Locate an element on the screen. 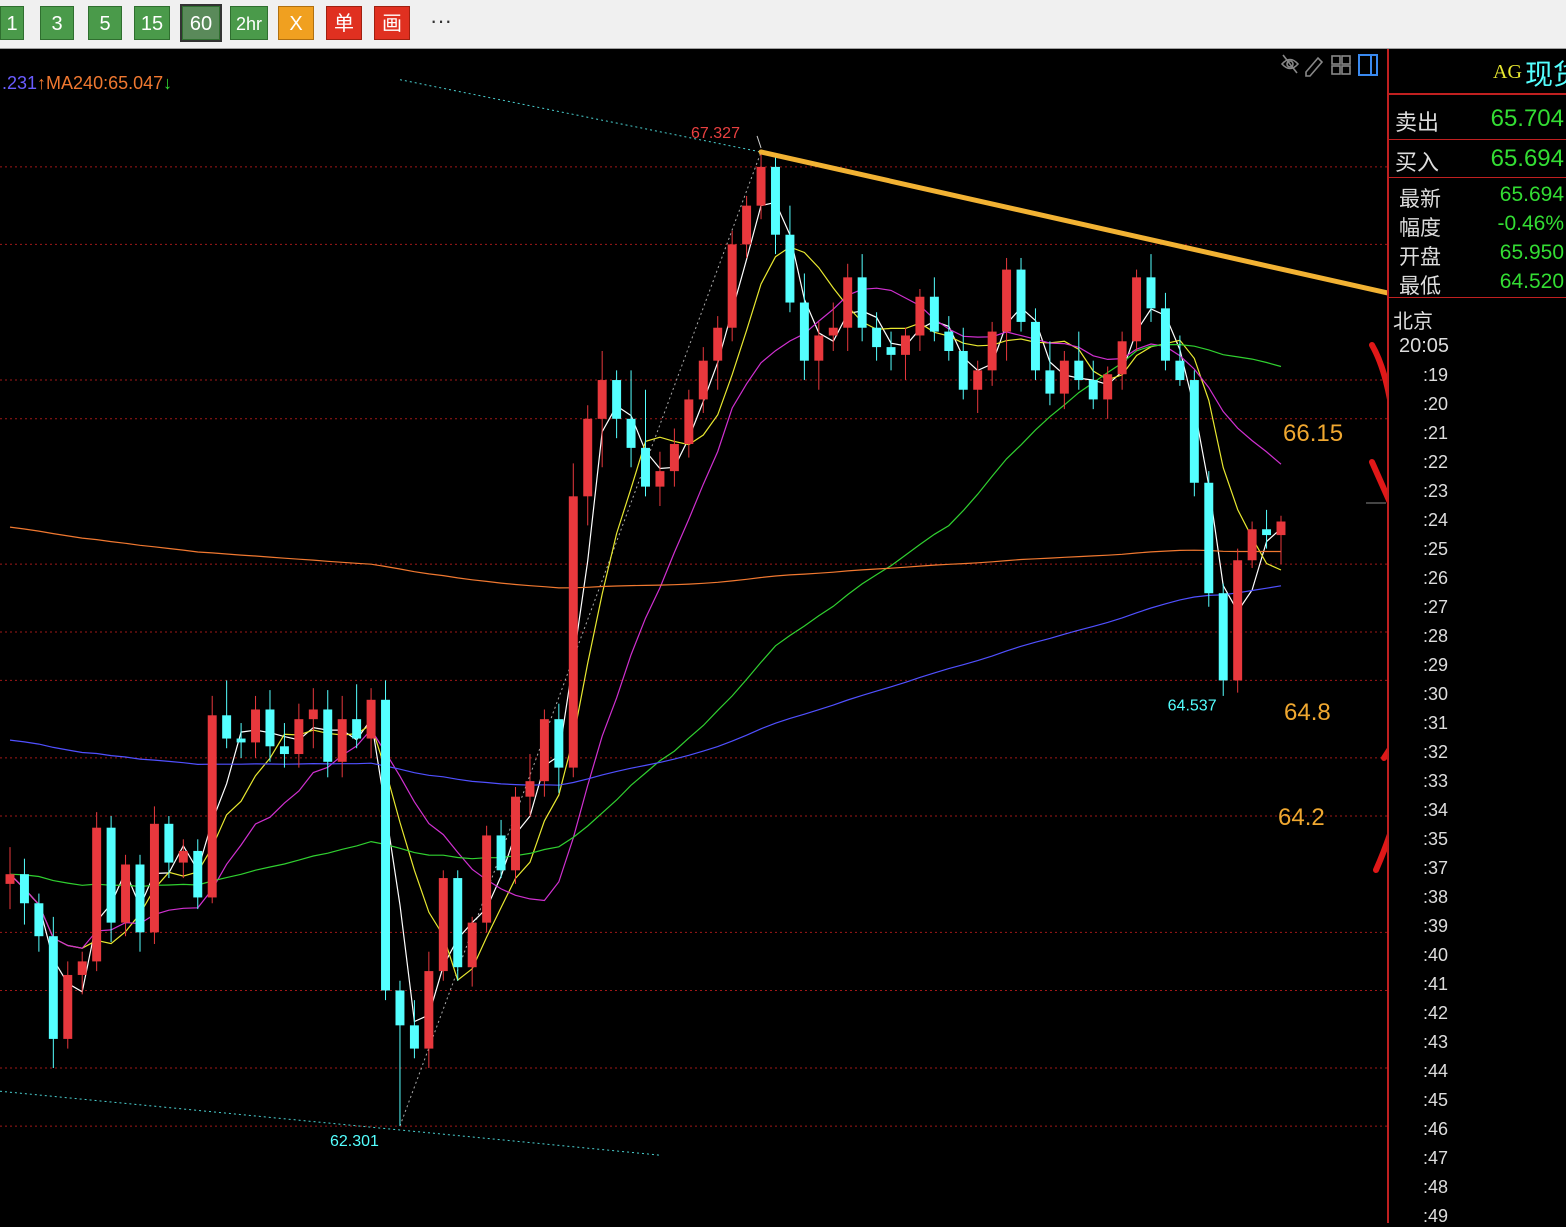 The image size is (1566, 1227). sell-value: 65.704 is located at coordinates (1527, 118).